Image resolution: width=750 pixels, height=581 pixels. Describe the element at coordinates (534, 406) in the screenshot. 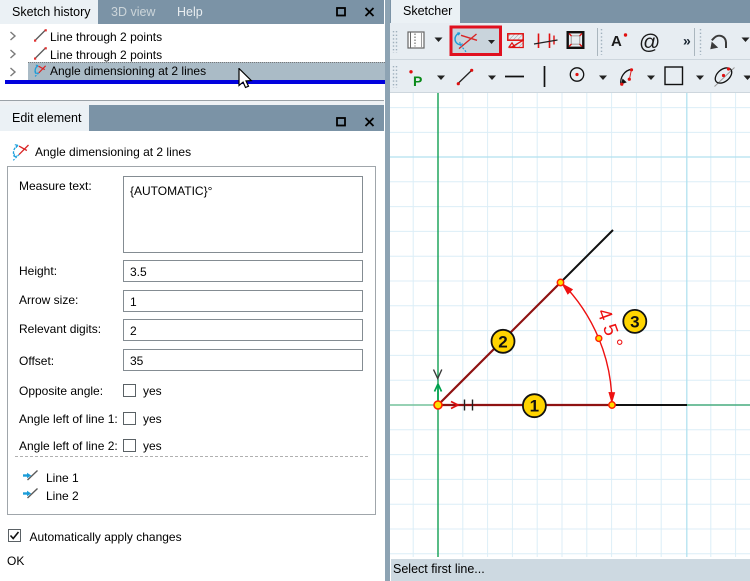

I see `svg-text: 1` at that location.